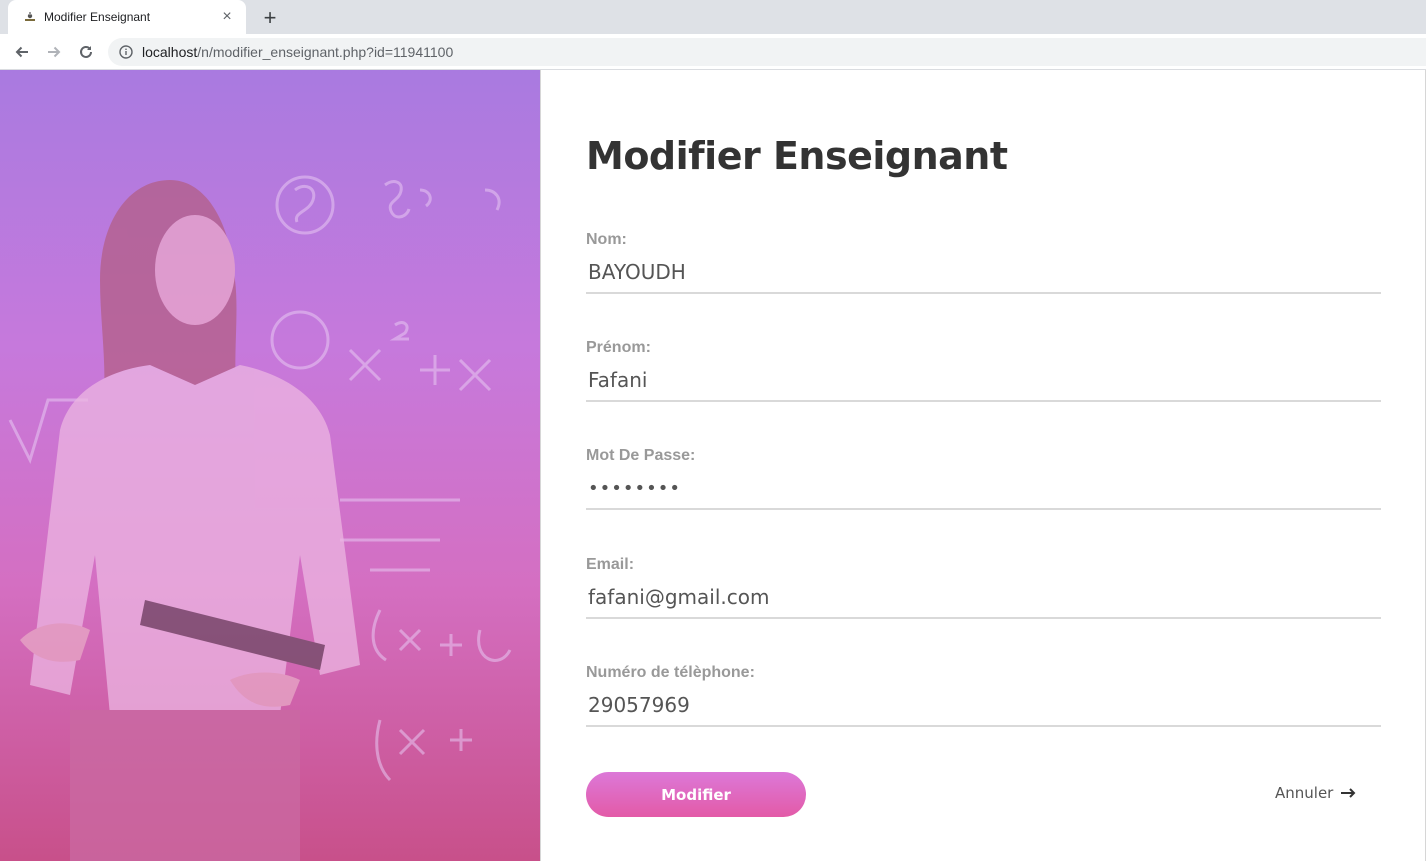 The height and width of the screenshot is (861, 1426). I want to click on field-label-password: Mot De Passe:, so click(641, 455).